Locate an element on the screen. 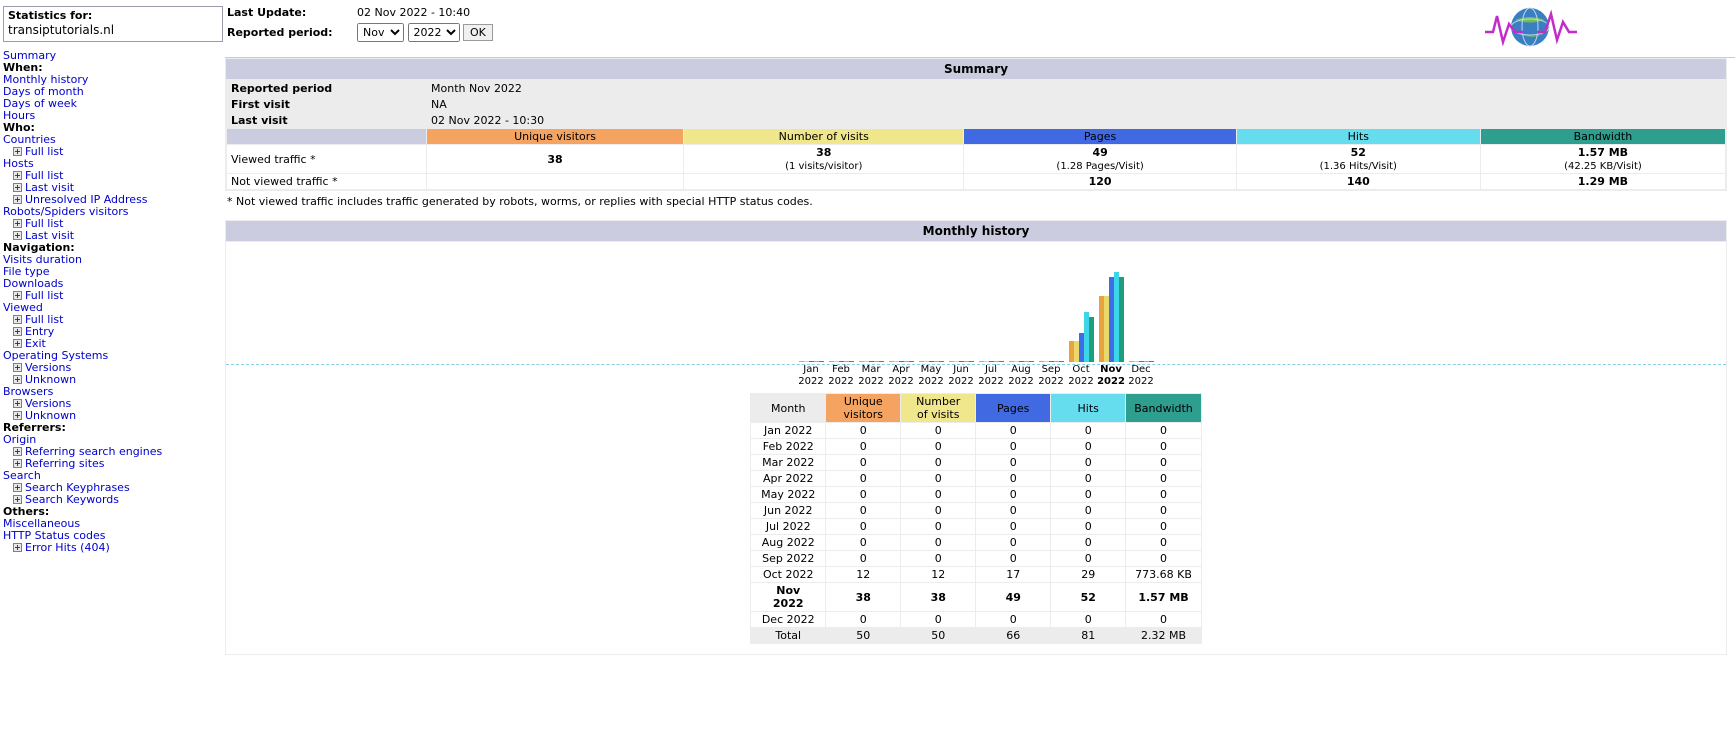 The width and height of the screenshot is (1735, 732). not-viewed-traffic-row-label: Not viewed traffic * is located at coordinates (326, 181).